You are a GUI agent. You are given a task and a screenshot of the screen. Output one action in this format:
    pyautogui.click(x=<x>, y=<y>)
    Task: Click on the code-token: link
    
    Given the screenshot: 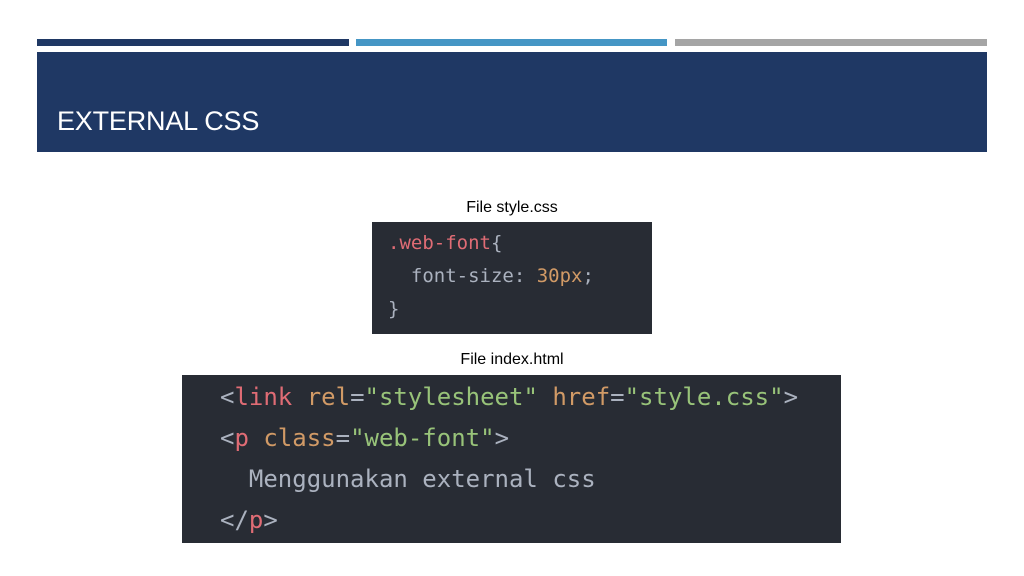 What is the action you would take?
    pyautogui.click(x=263, y=397)
    